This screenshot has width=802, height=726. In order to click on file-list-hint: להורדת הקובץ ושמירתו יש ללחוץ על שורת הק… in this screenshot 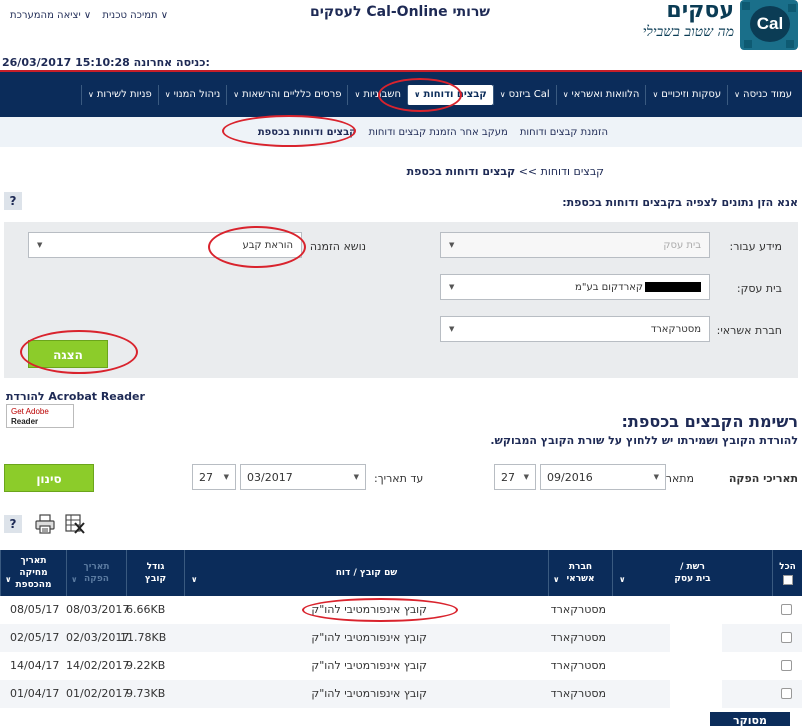, I will do `click(644, 440)`.